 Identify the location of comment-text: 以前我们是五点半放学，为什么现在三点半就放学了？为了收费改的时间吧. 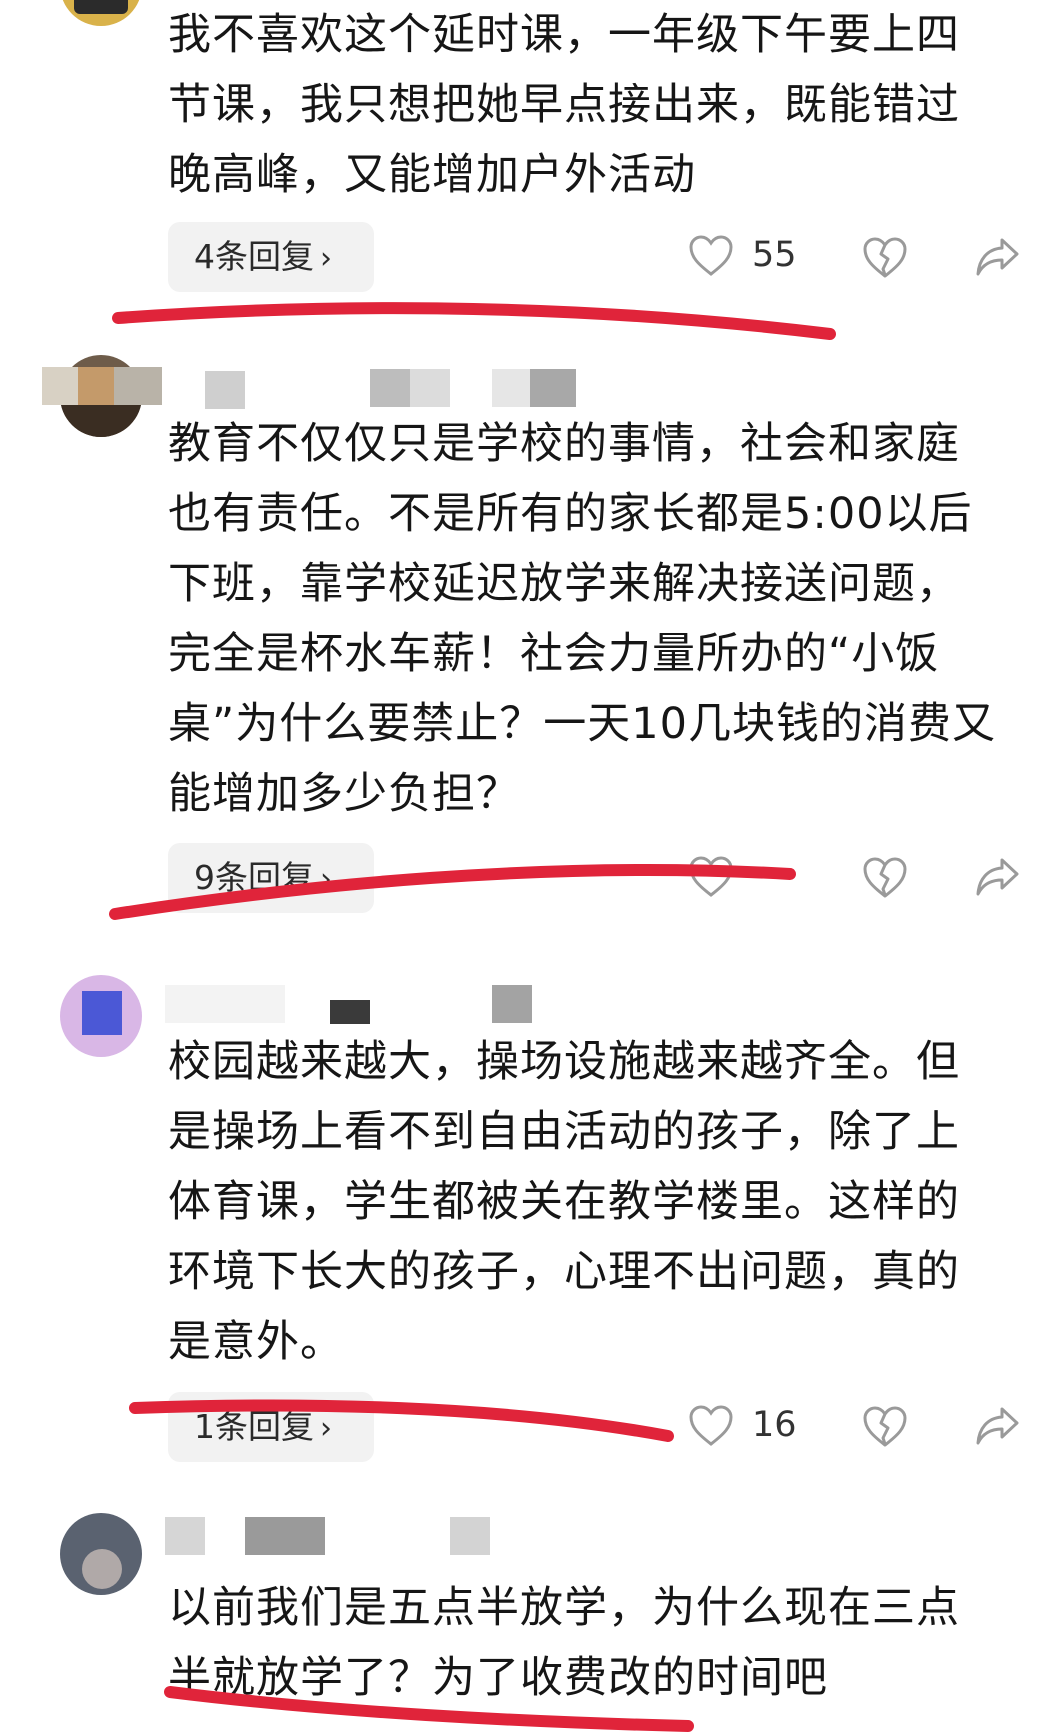
(564, 1643).